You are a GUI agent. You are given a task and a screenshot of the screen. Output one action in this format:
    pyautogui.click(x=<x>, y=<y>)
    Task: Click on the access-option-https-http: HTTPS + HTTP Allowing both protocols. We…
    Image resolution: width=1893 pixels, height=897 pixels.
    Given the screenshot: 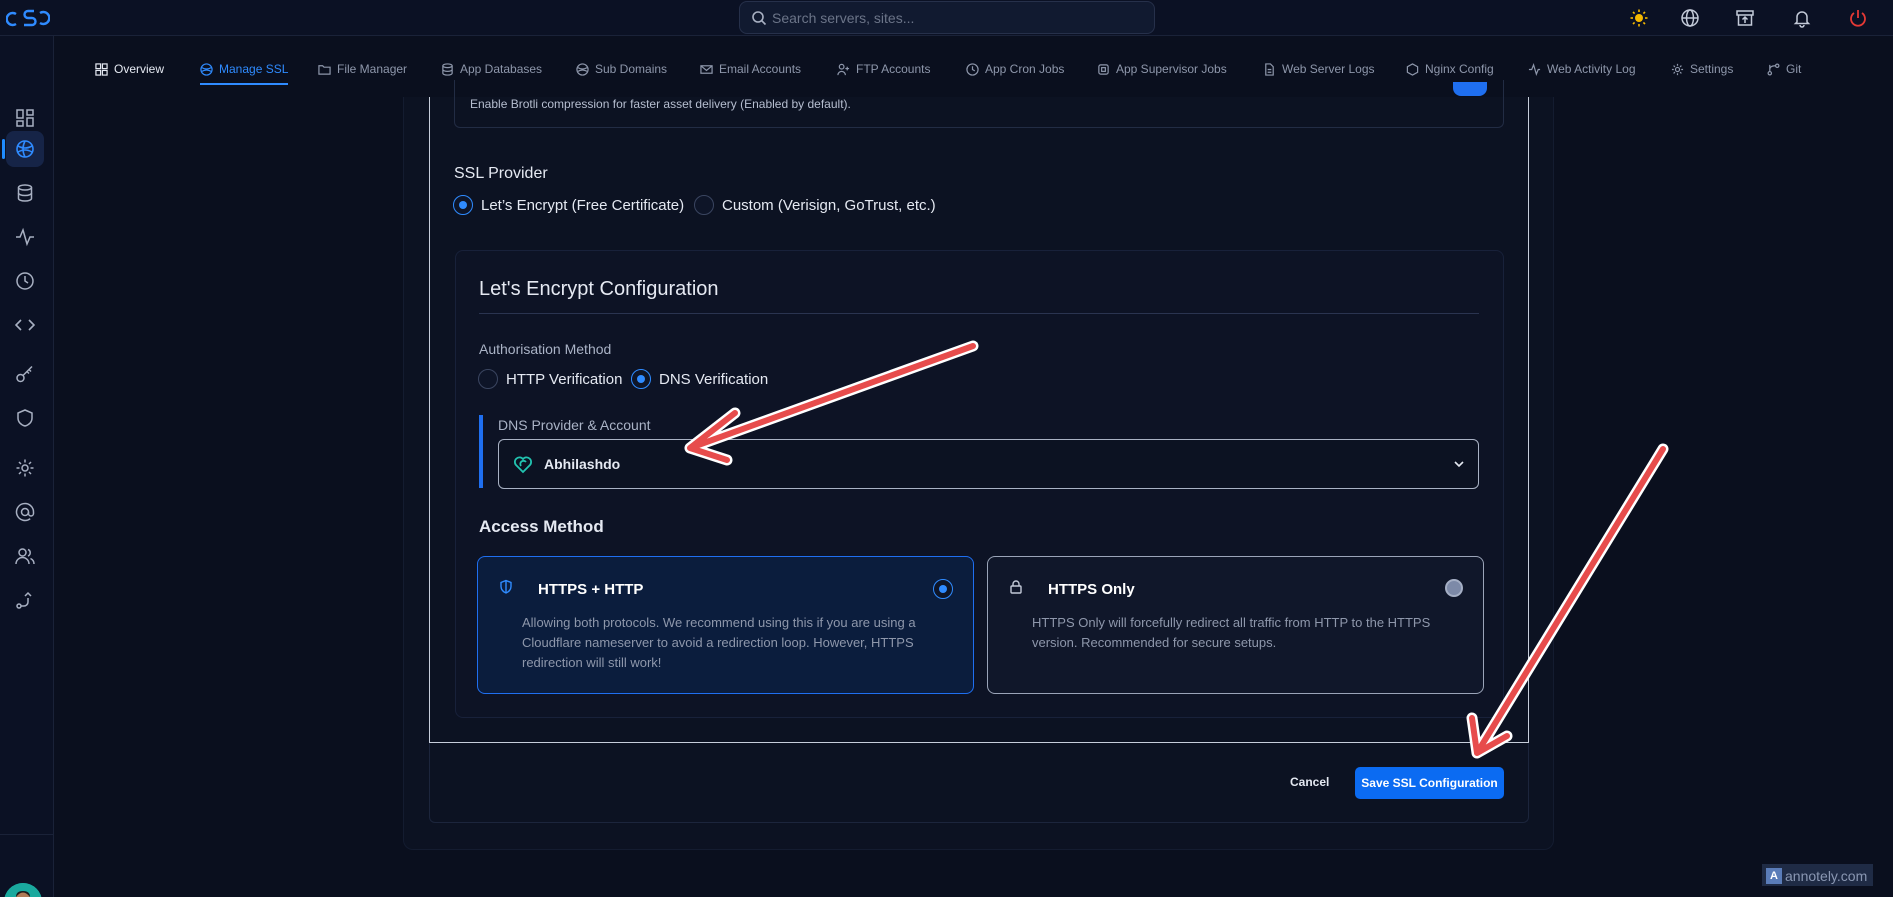 What is the action you would take?
    pyautogui.click(x=725, y=625)
    